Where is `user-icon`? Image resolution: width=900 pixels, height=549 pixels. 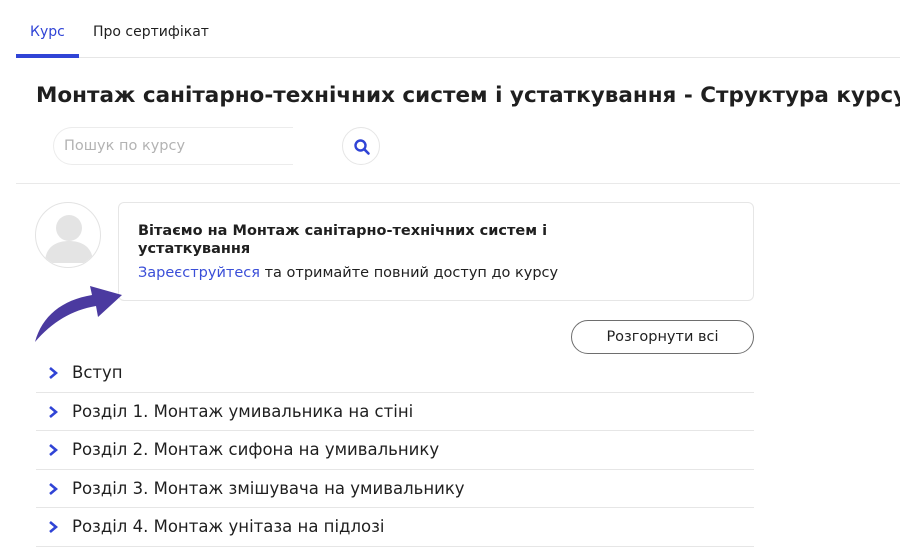
user-icon is located at coordinates (69, 239).